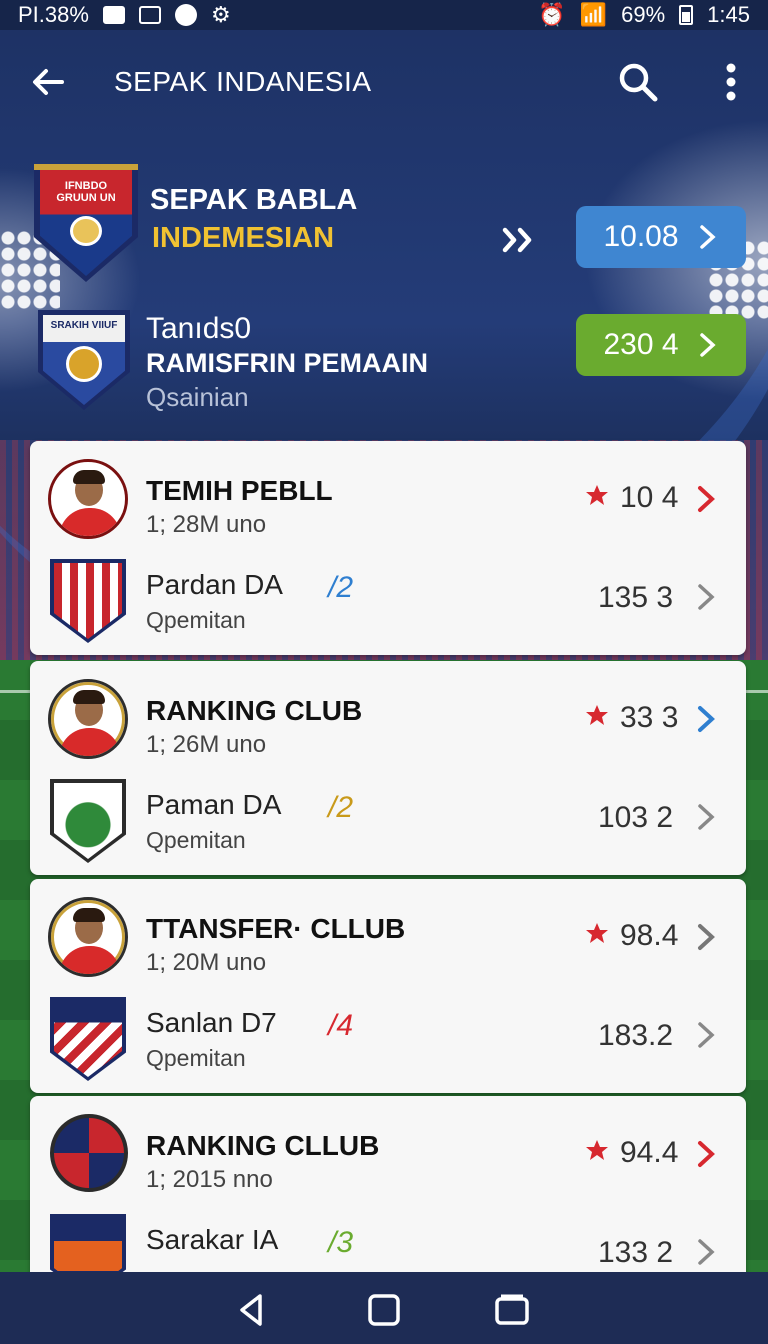  Describe the element at coordinates (84, 364) in the screenshot. I see `team-crest-emblem` at that location.